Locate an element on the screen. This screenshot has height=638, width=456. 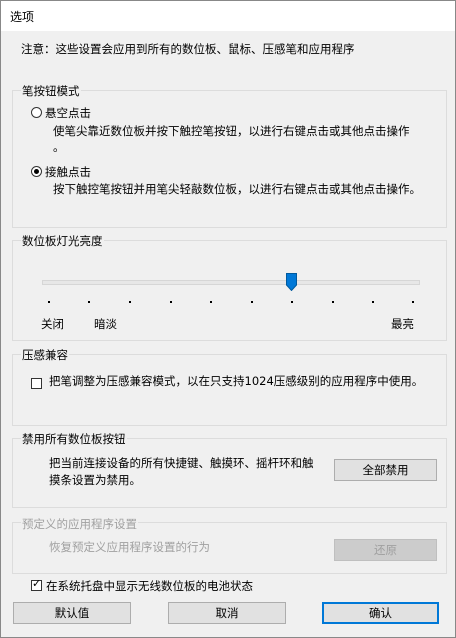
brightness-max-label: 最亮 is located at coordinates (402, 324).